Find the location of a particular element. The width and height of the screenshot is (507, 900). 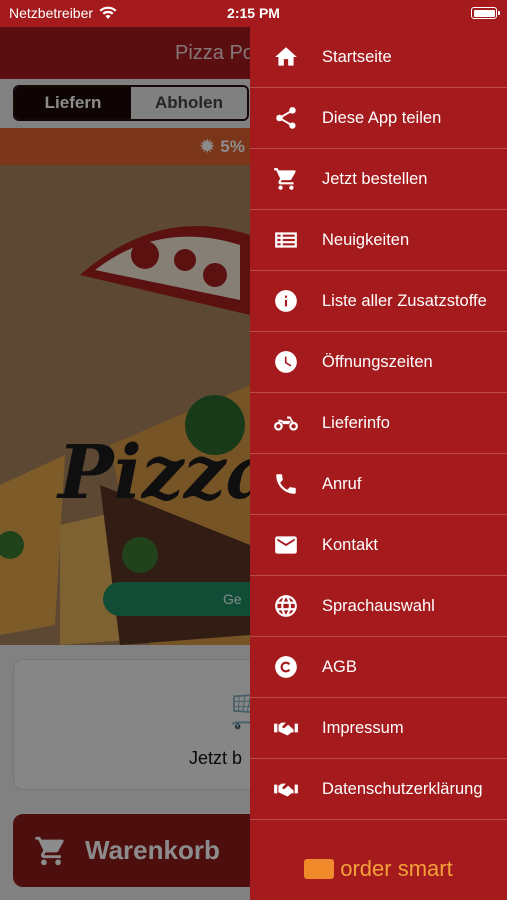

copyright-icon is located at coordinates (286, 667).